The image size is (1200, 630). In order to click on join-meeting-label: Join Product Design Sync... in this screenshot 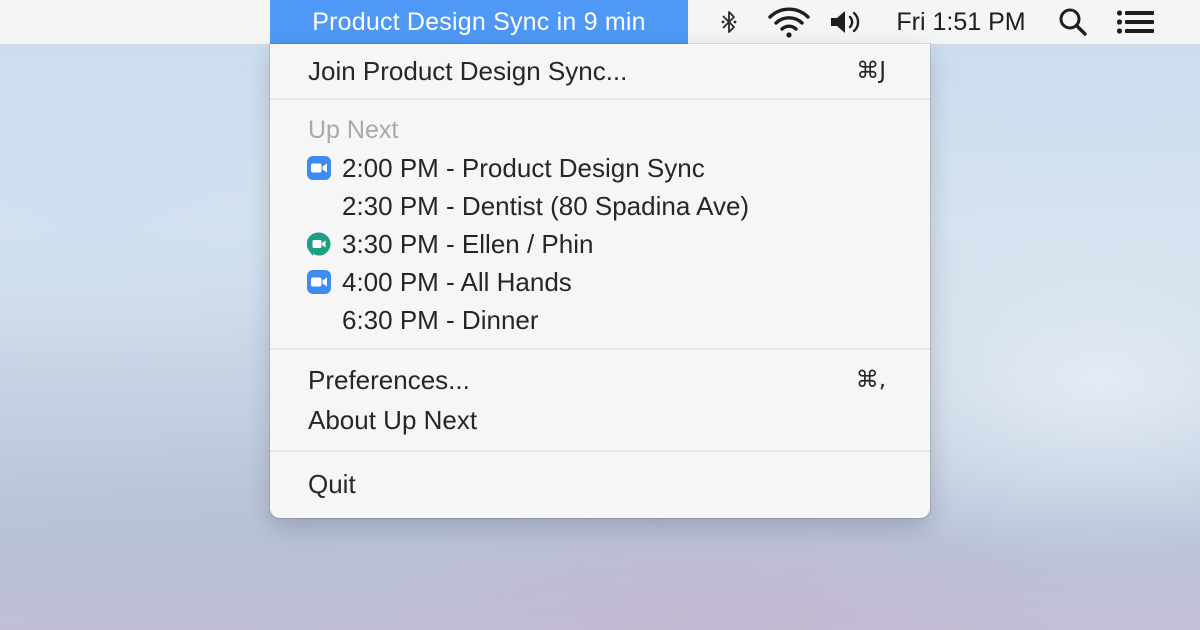, I will do `click(468, 70)`.